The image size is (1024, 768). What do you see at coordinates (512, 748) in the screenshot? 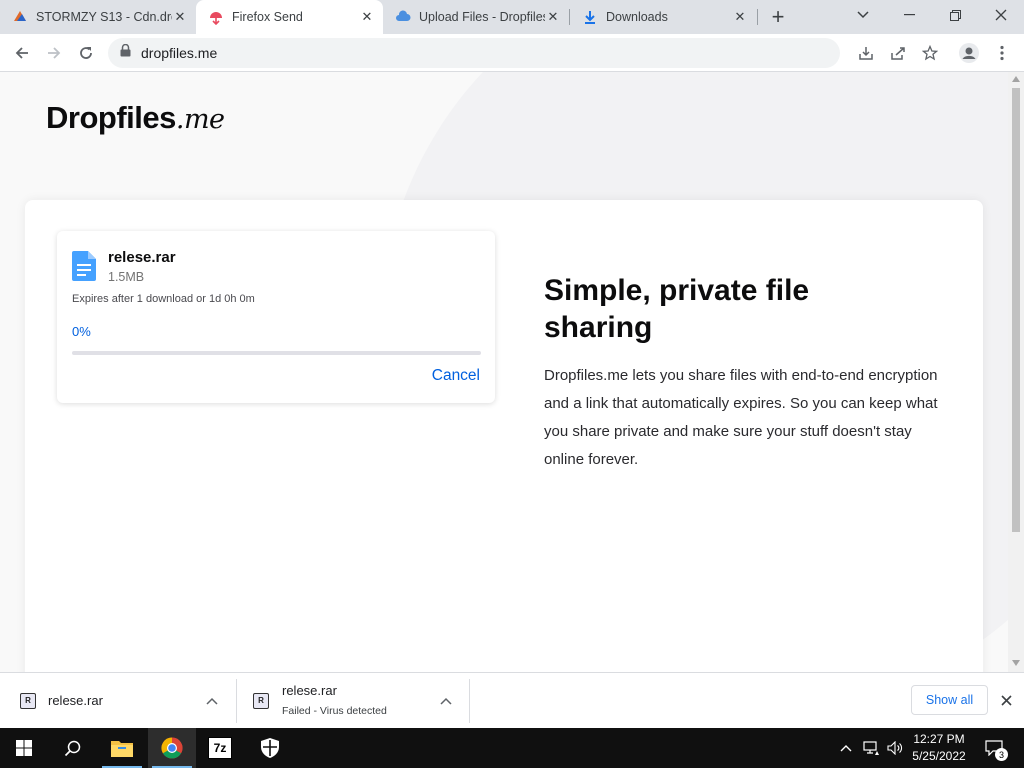
I see `windows-taskbar: 7z 12:27 PM 5/25/2022 3` at bounding box center [512, 748].